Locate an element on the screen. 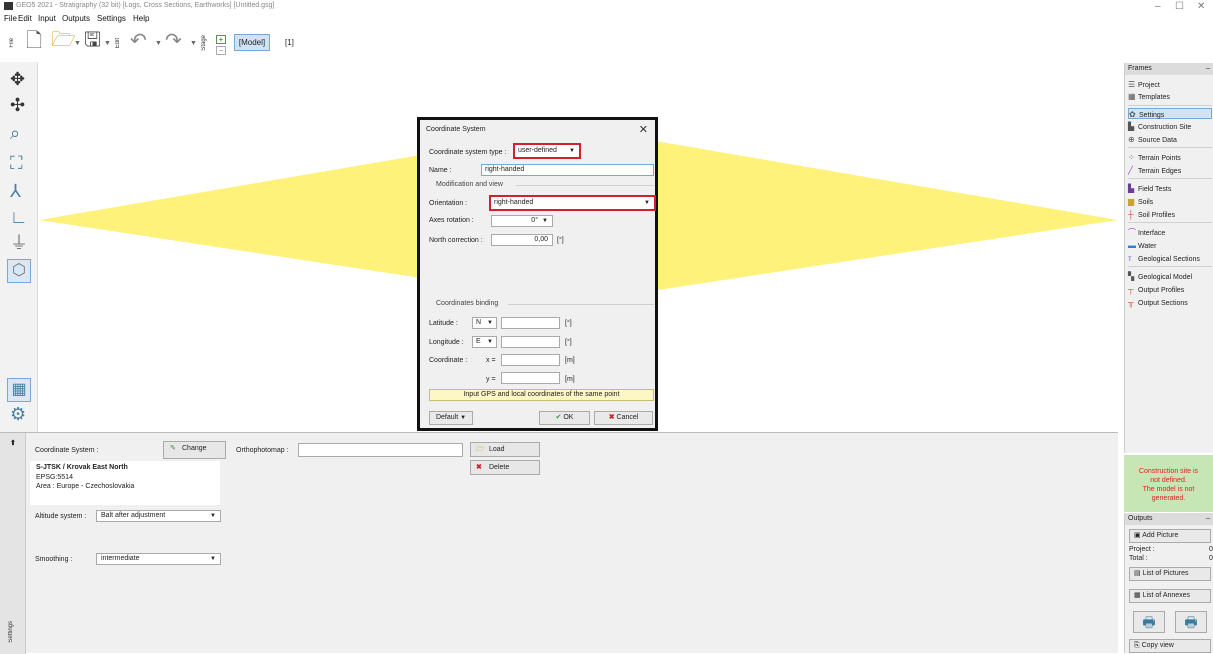  add-picture-button: ▣ Add Picture is located at coordinates (1170, 536).